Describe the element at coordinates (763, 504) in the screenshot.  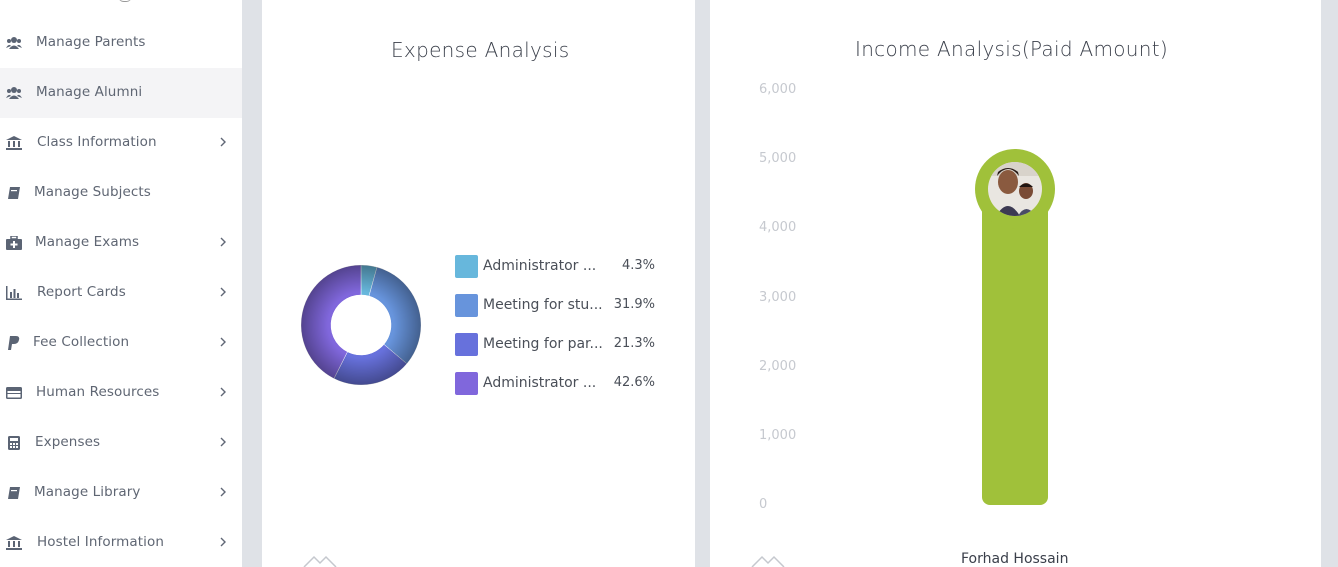
I see `y-tick-label: 0` at that location.